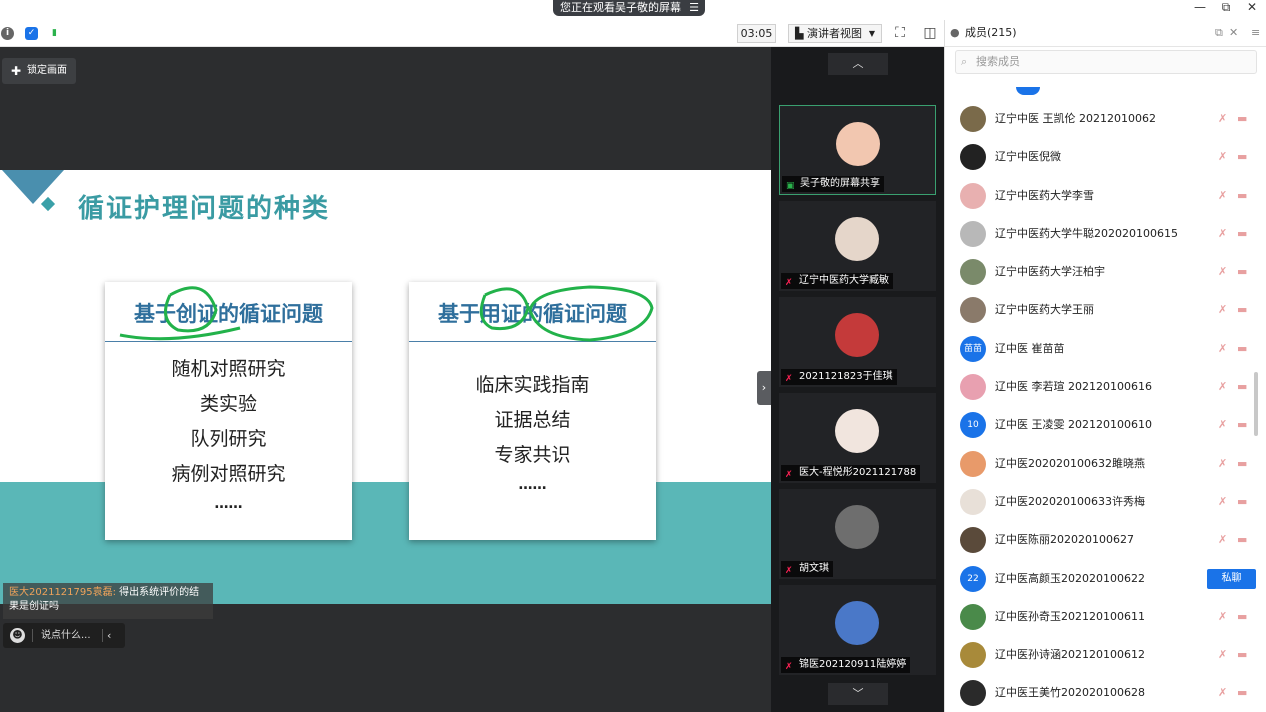 The height and width of the screenshot is (712, 1266). I want to click on chevron-down-icon: ▼, so click(871, 33).